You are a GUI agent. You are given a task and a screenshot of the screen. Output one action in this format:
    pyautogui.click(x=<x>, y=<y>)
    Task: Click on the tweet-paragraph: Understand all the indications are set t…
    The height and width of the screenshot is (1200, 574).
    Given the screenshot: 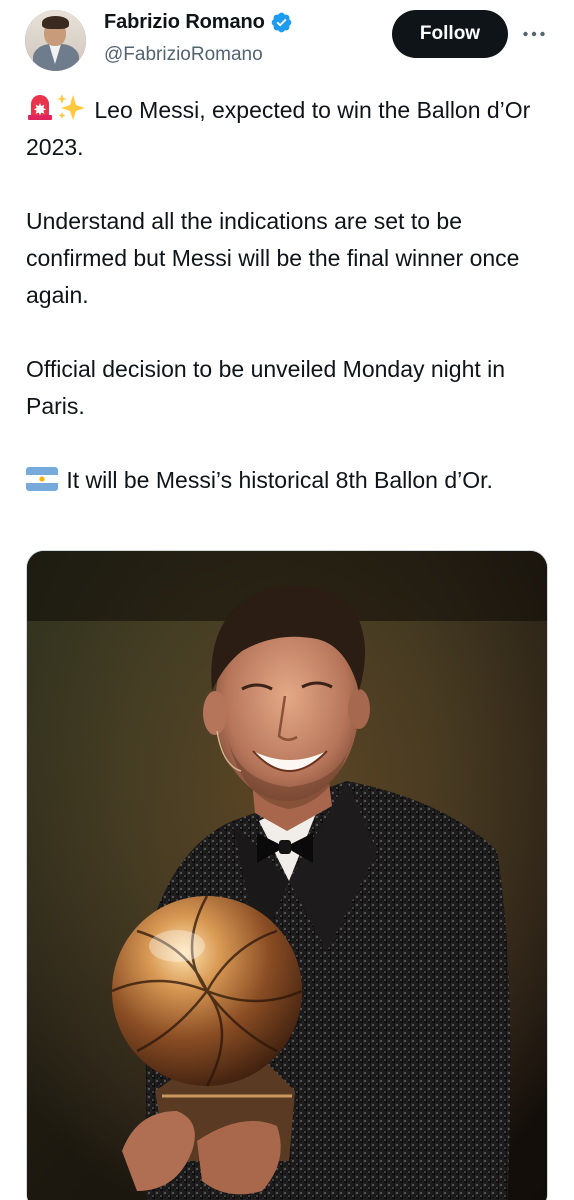 What is the action you would take?
    pyautogui.click(x=273, y=258)
    